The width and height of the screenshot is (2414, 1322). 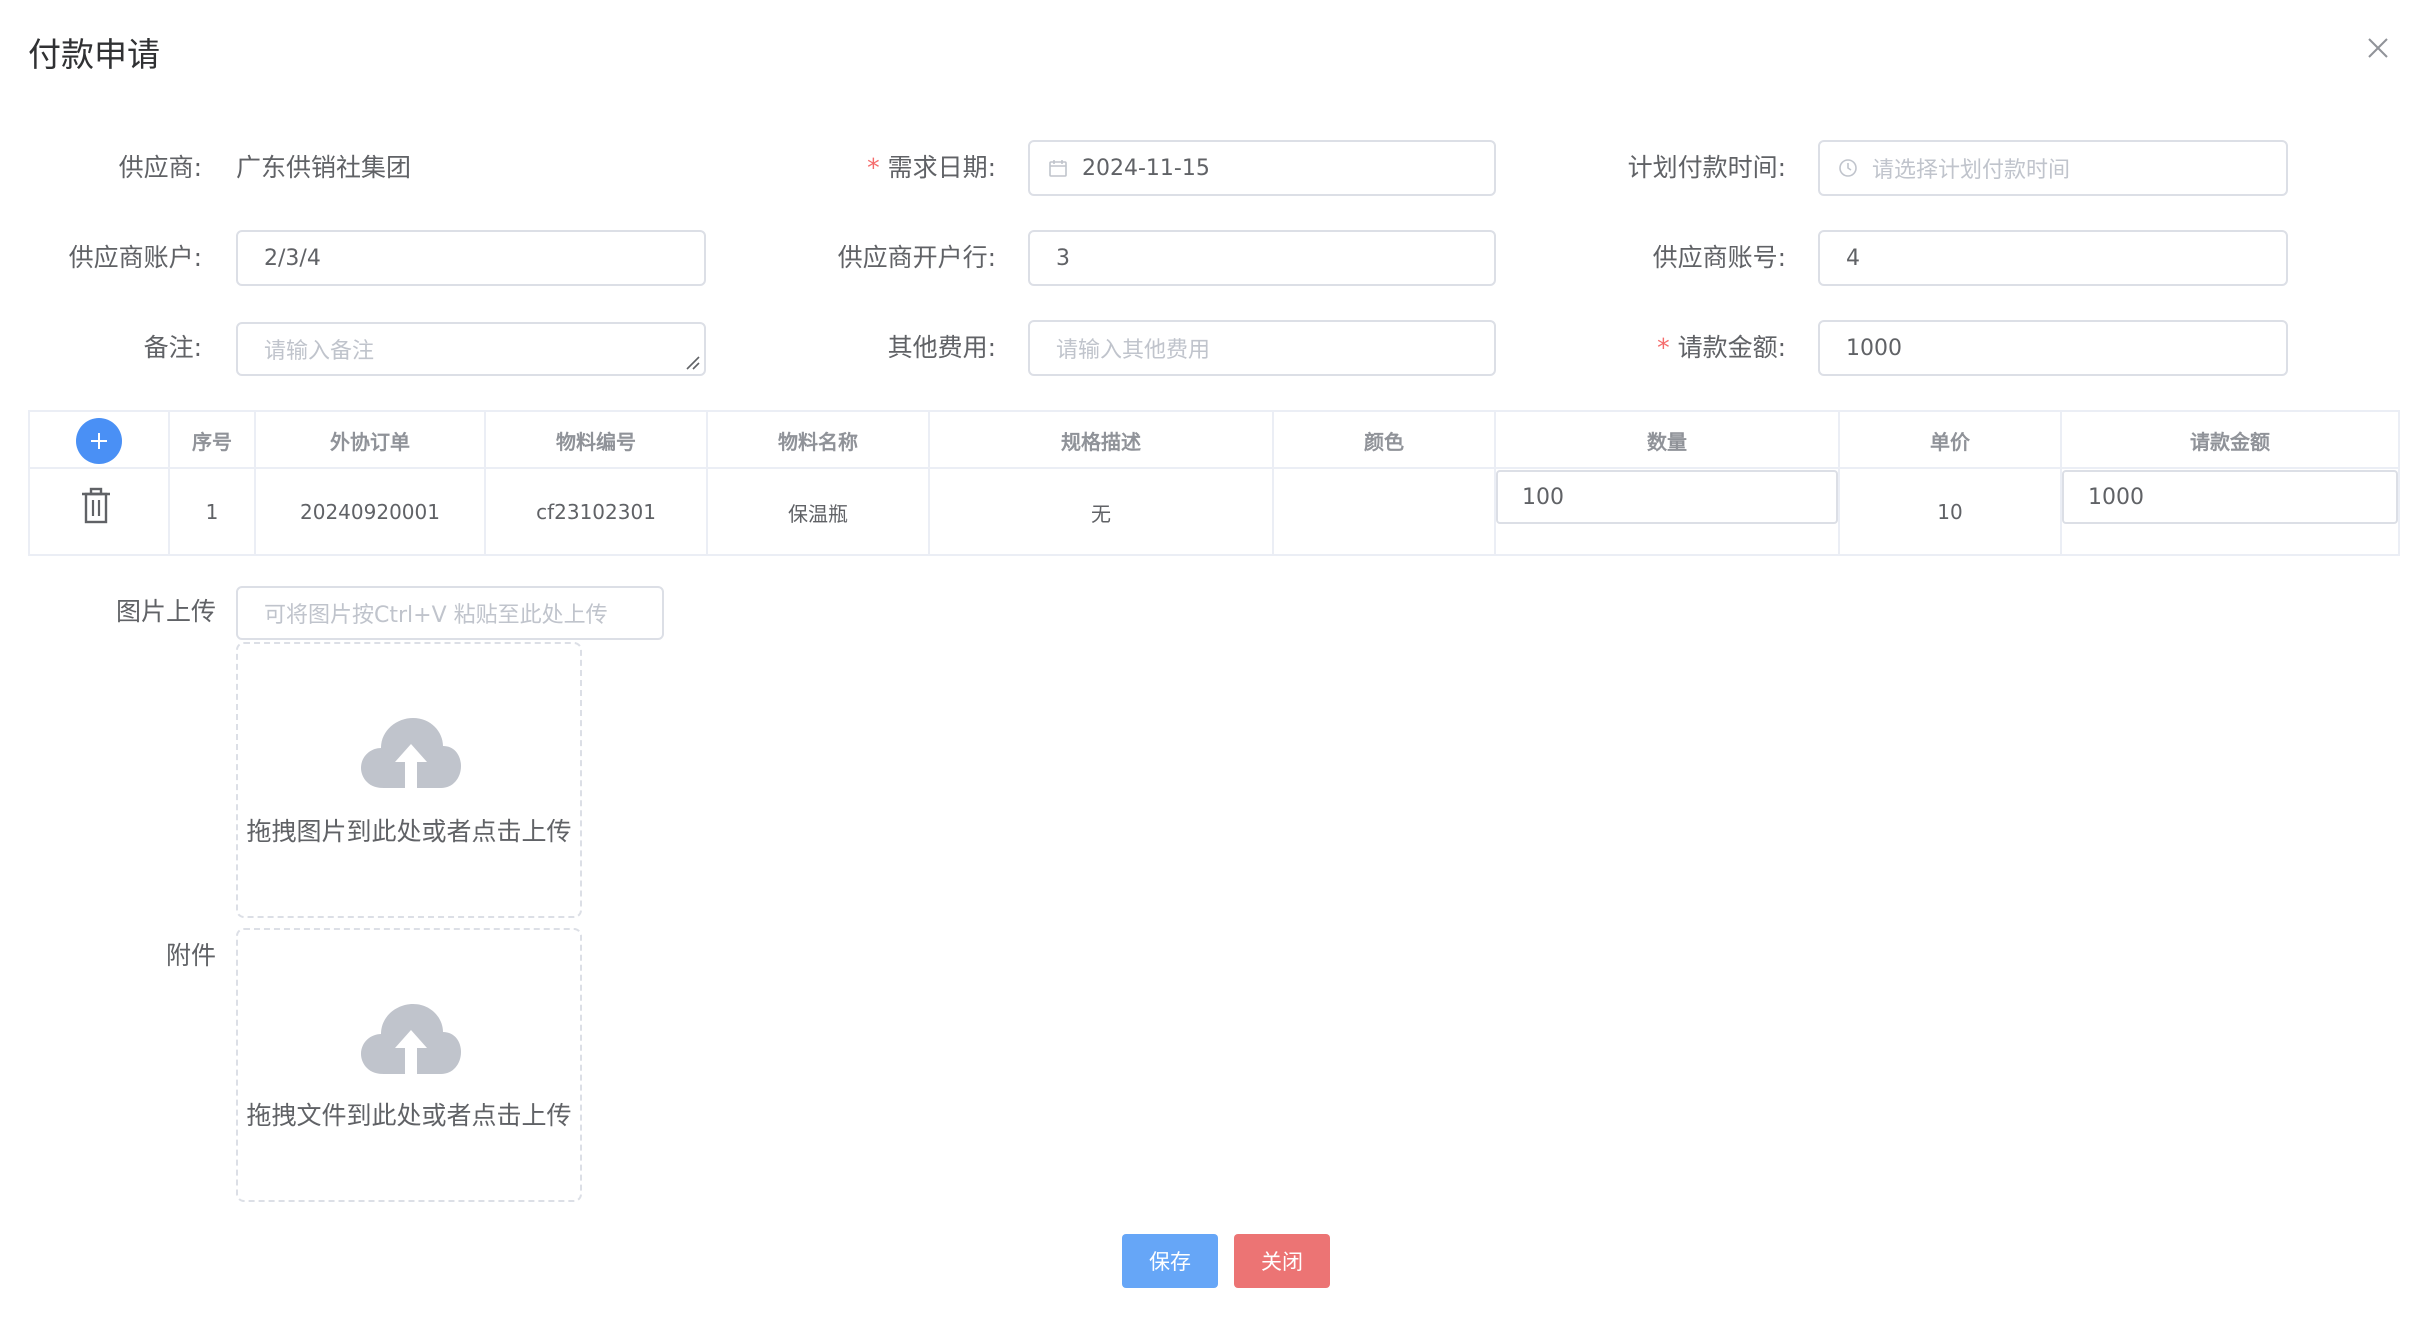 What do you see at coordinates (1848, 168) in the screenshot?
I see `clock-icon` at bounding box center [1848, 168].